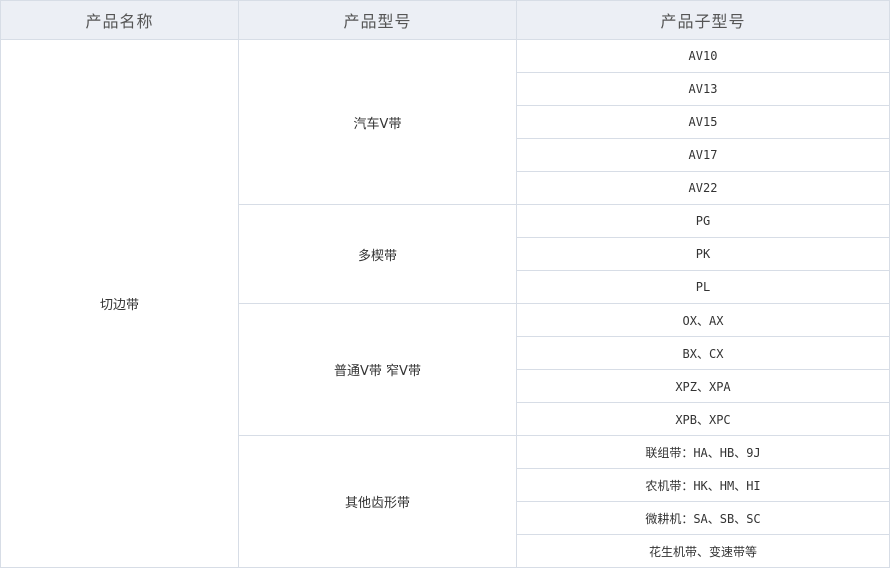  I want to click on submodel-cell: OX、AX, so click(703, 320).